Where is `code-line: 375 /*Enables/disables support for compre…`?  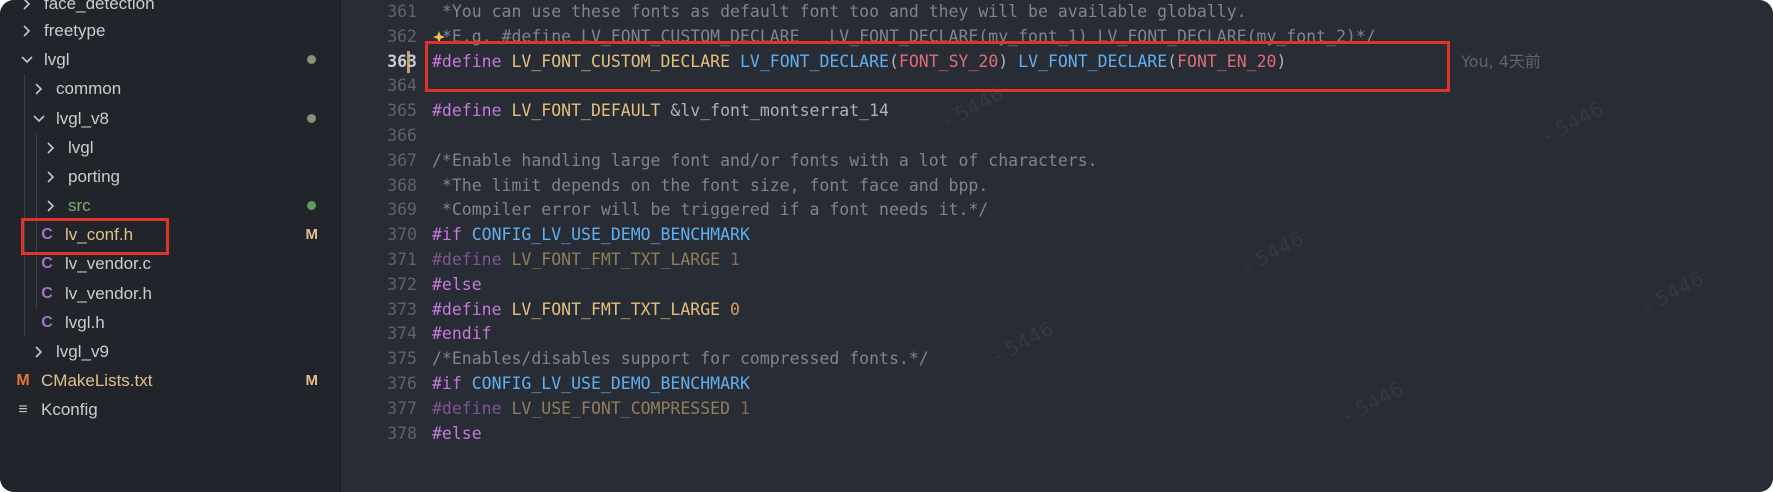 code-line: 375 /*Enables/disables support for compre… is located at coordinates (1057, 358).